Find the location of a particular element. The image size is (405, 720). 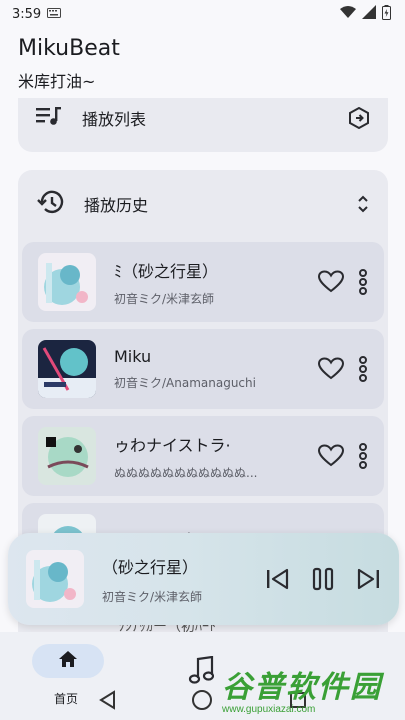

app-title: MikuBeat is located at coordinates (69, 48).